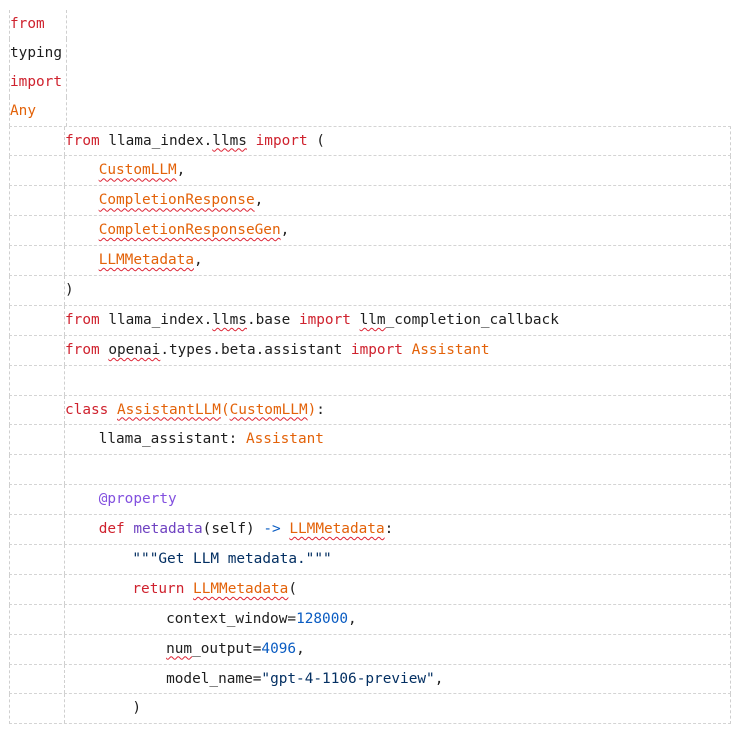 The width and height of the screenshot is (736, 735). Describe the element at coordinates (176, 200) in the screenshot. I see `code-token: CompletionResponse` at that location.